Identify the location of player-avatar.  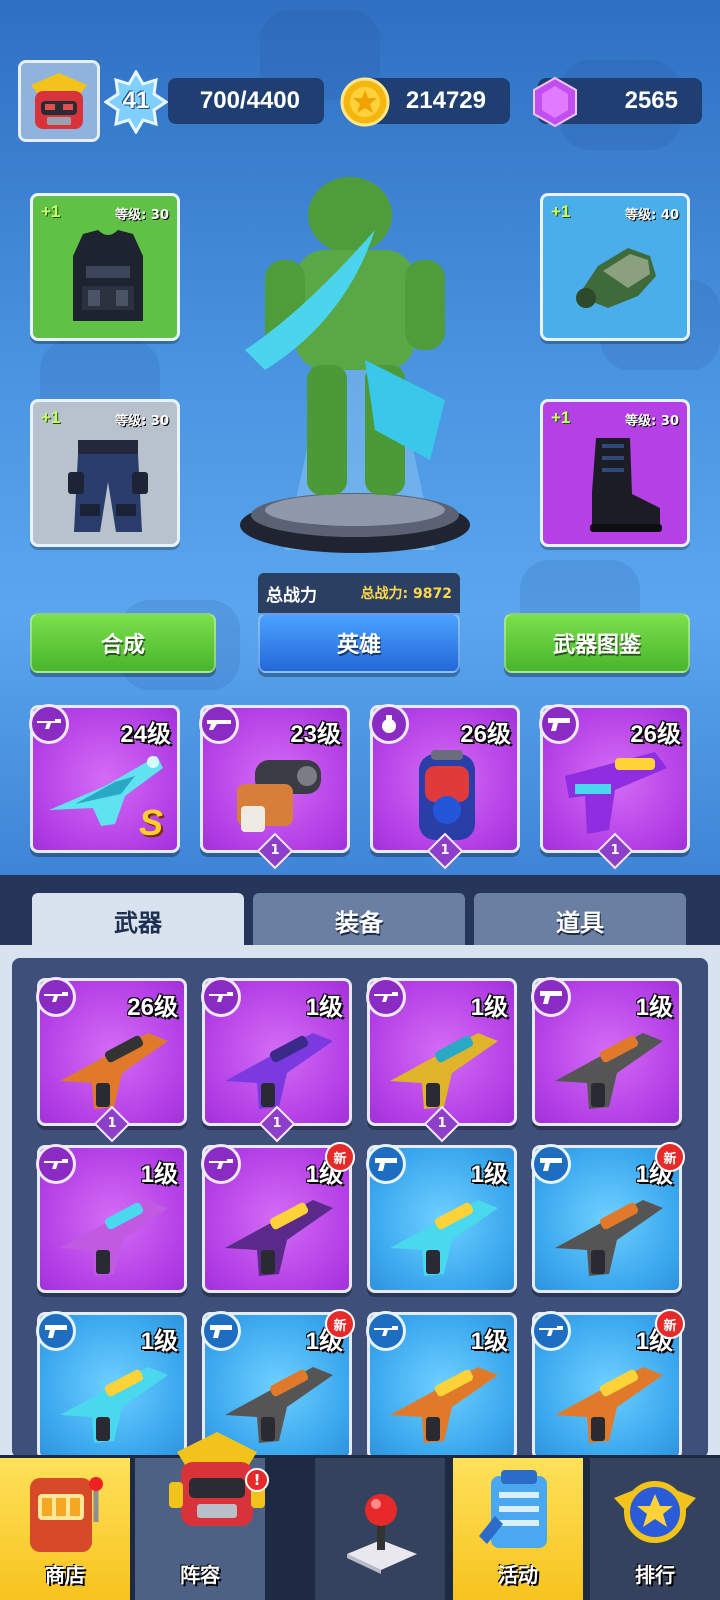
(59, 101).